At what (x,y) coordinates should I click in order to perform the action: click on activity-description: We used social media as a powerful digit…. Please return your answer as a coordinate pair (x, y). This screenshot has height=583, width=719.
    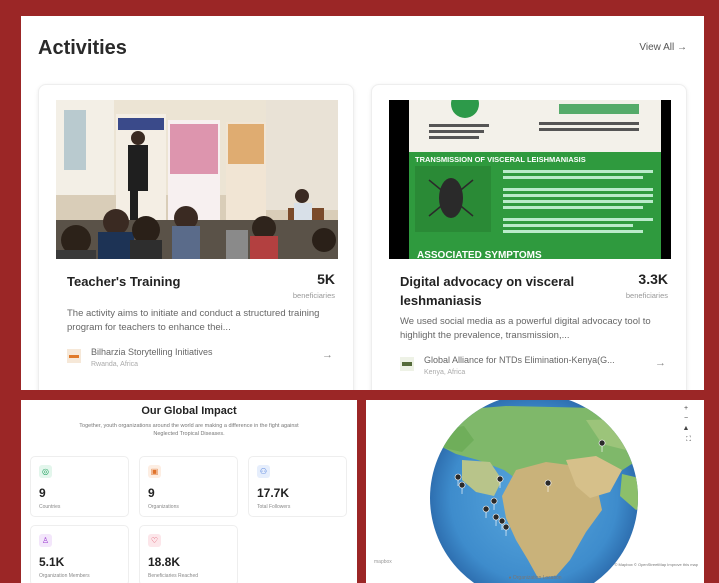
    Looking at the image, I should click on (525, 328).